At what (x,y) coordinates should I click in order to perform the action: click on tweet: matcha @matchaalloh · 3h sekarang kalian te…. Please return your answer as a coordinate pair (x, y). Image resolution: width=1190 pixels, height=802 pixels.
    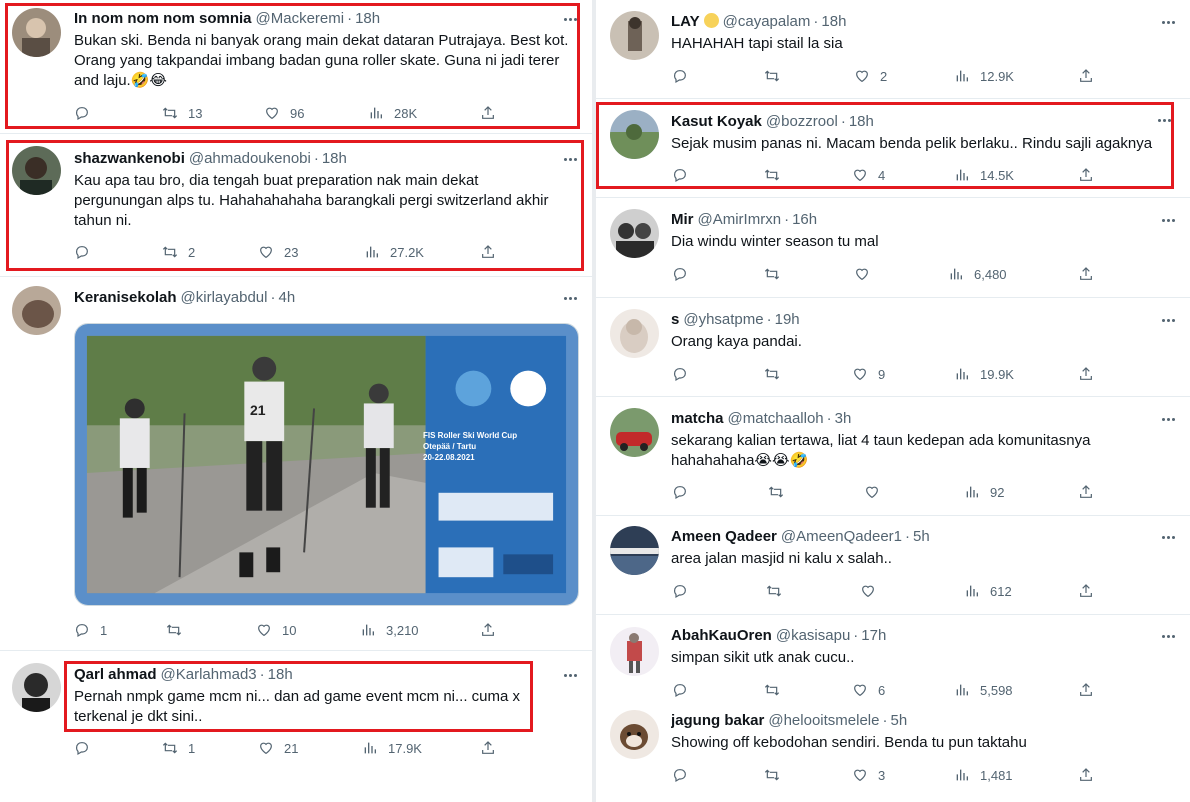
    Looking at the image, I should click on (893, 456).